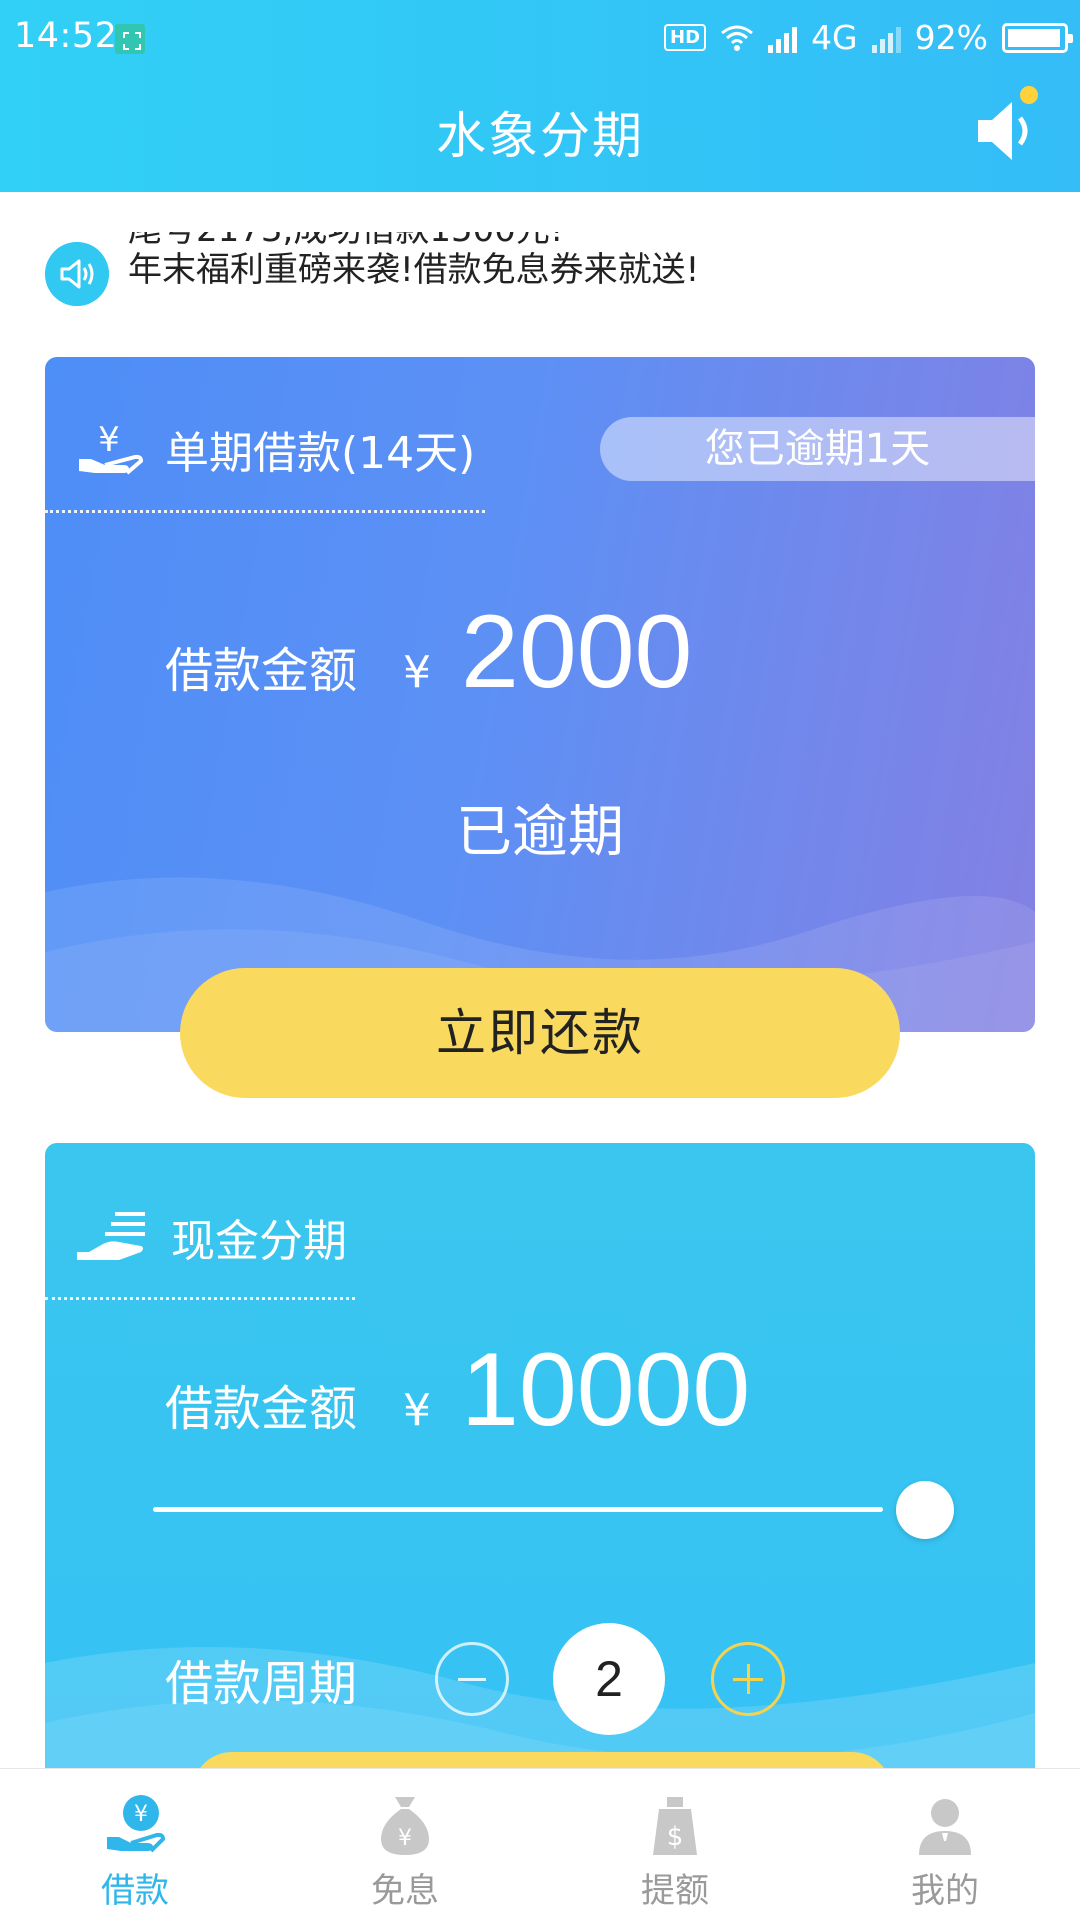 This screenshot has height=1920, width=1080. I want to click on battery-icon, so click(1037, 37).